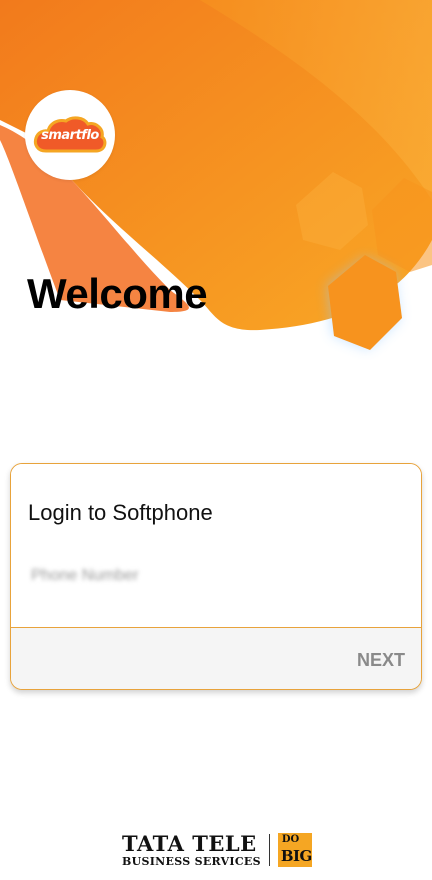 The width and height of the screenshot is (432, 880). What do you see at coordinates (191, 861) in the screenshot?
I see `brand-line2: BUSINESS SERVICES` at bounding box center [191, 861].